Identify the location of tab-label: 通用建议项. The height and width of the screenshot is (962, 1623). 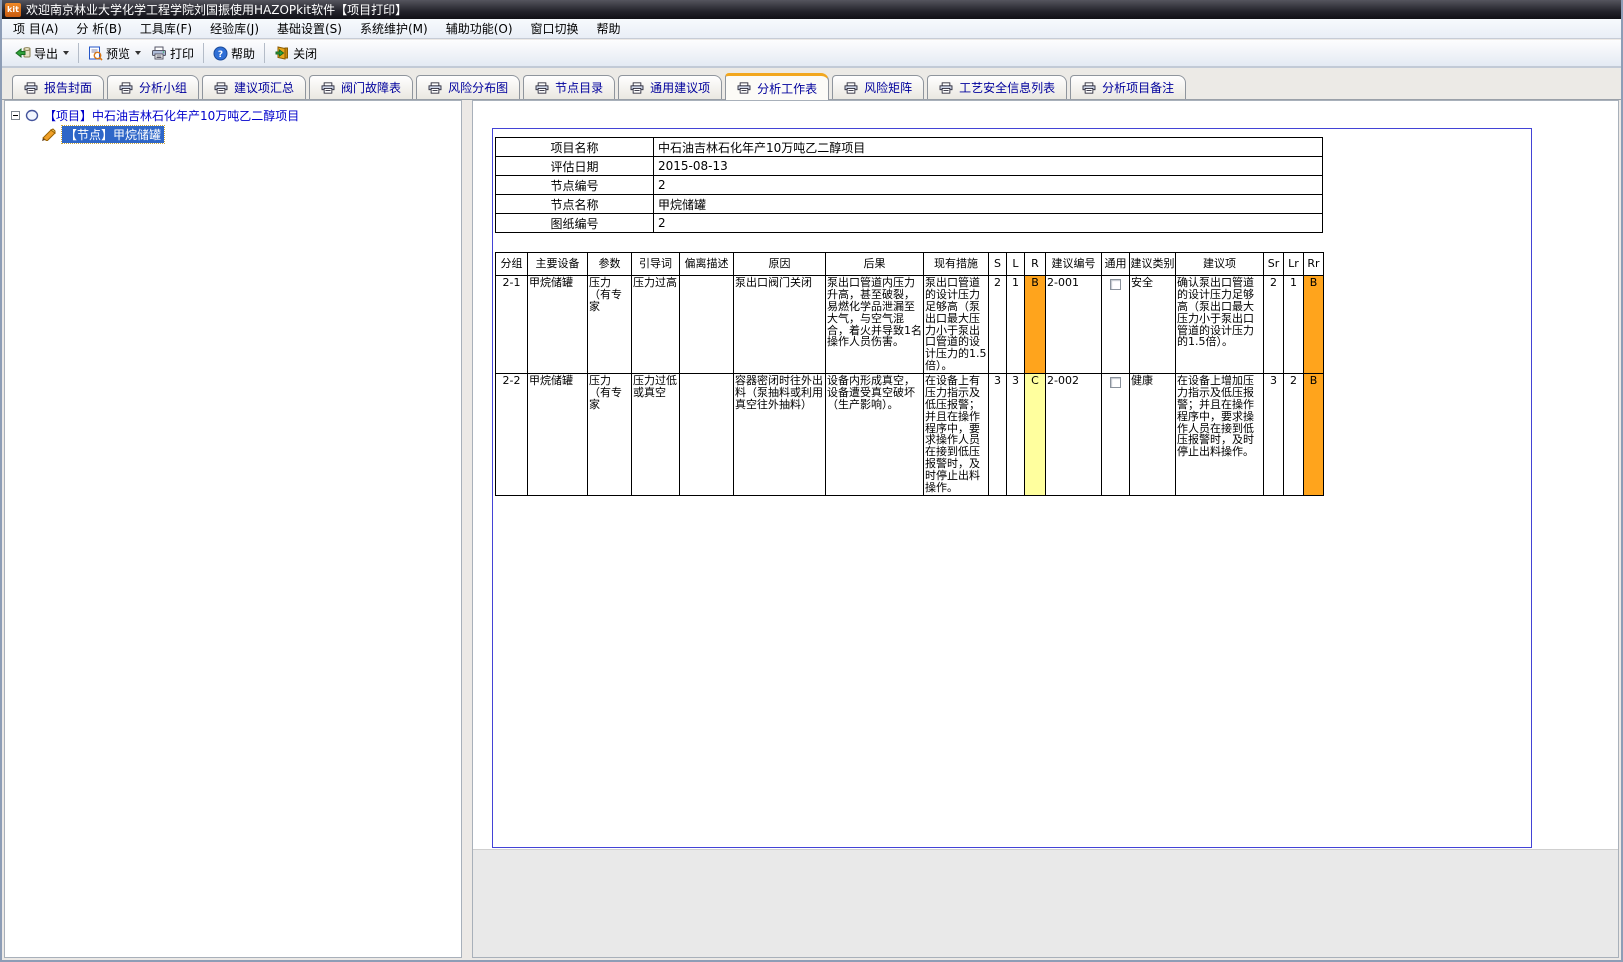
(680, 88).